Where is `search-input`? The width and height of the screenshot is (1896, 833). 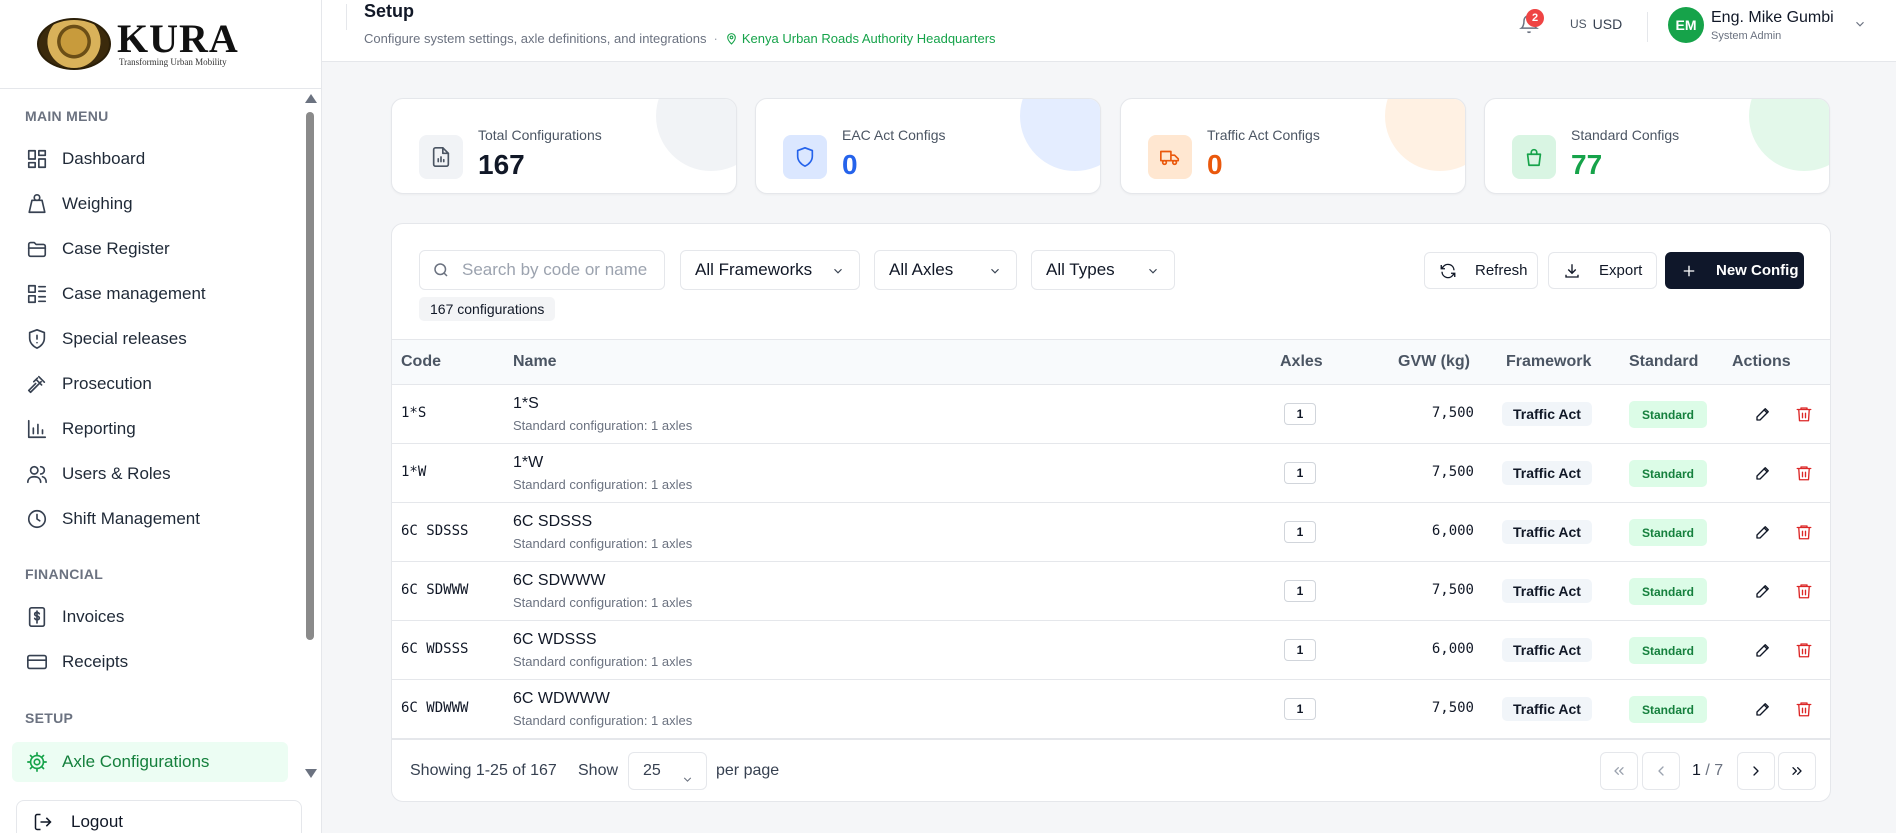 search-input is located at coordinates (557, 270).